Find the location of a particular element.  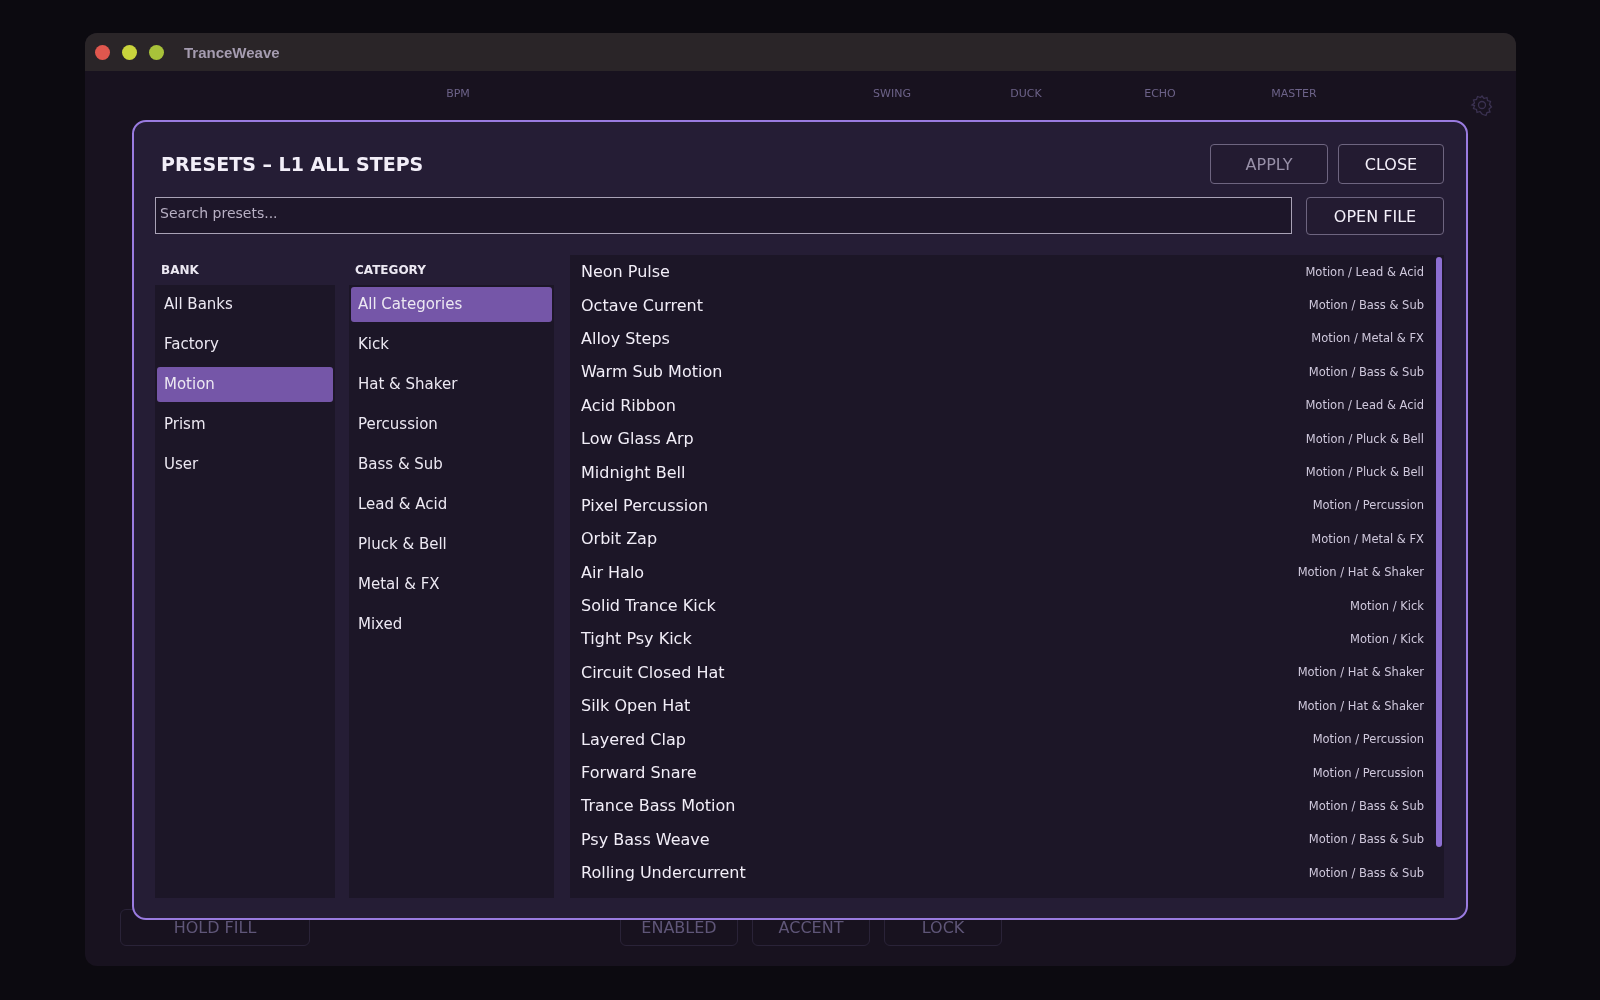

category-item: Metal & FX is located at coordinates (451, 584).